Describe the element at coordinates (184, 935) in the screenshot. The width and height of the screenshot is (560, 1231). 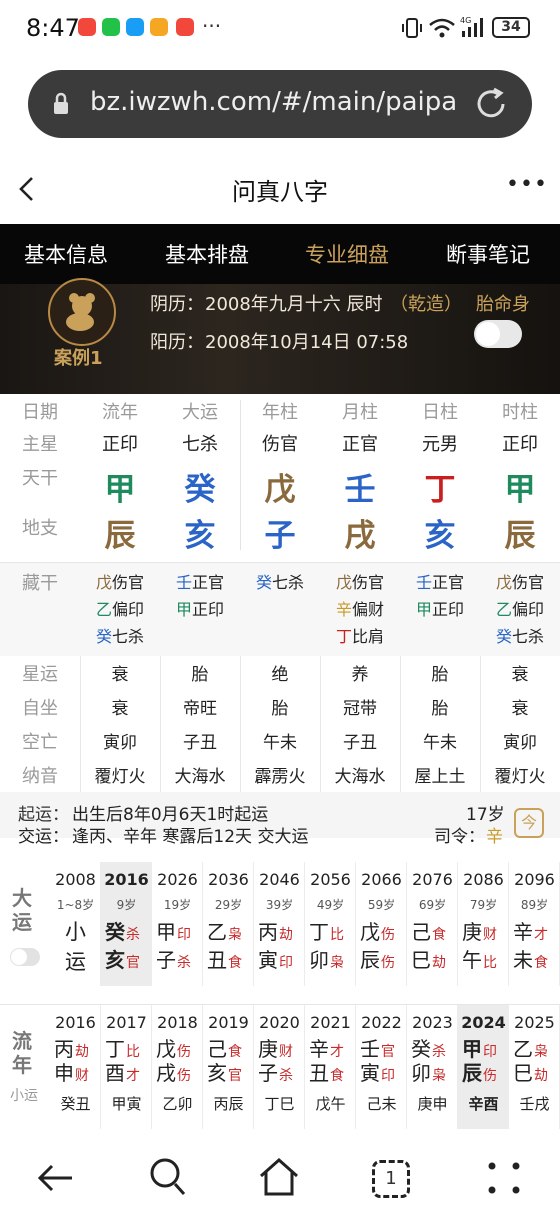
I see `stem-star: 印` at that location.